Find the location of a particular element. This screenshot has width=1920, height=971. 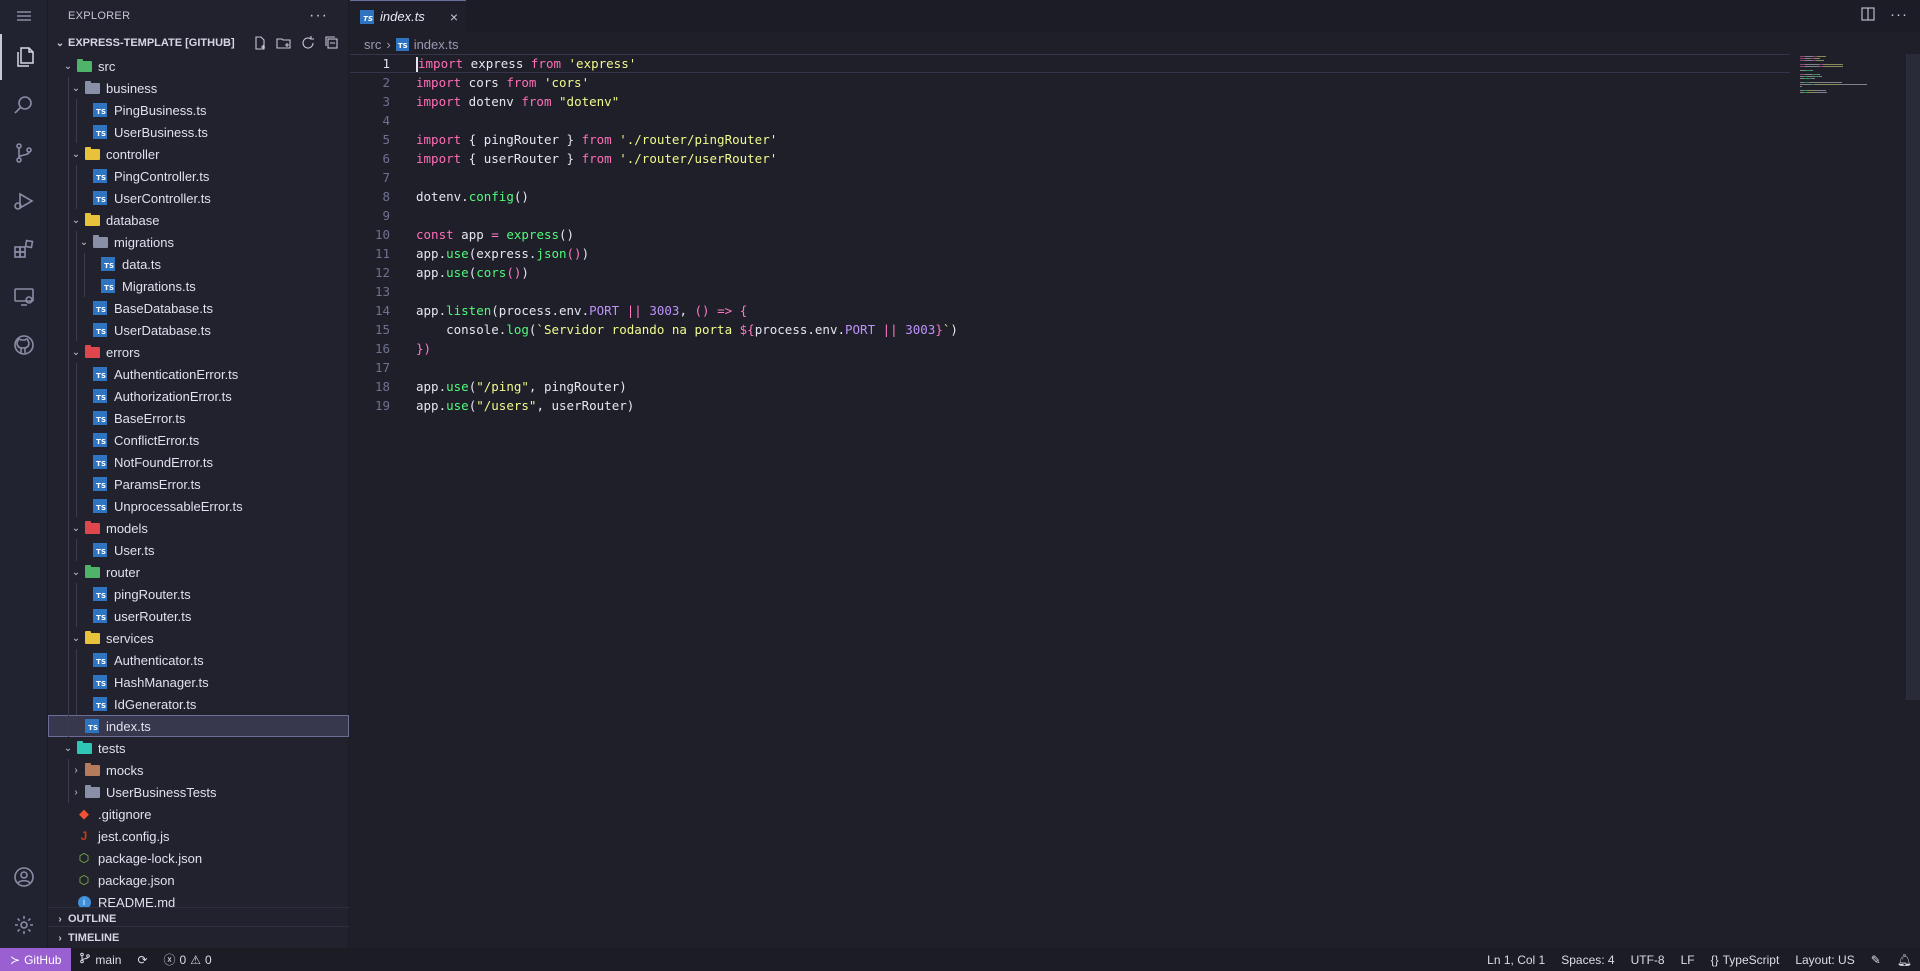

cursor-position: Ln 1, Col 1 is located at coordinates (1516, 960).